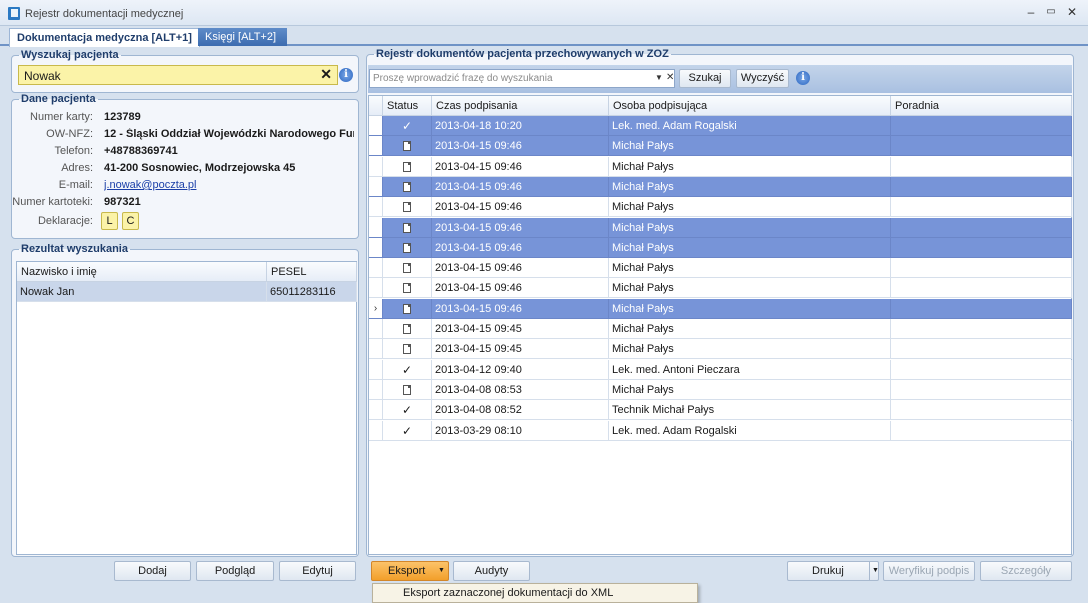  I want to click on col-clinic-header: Poradnia, so click(981, 106).